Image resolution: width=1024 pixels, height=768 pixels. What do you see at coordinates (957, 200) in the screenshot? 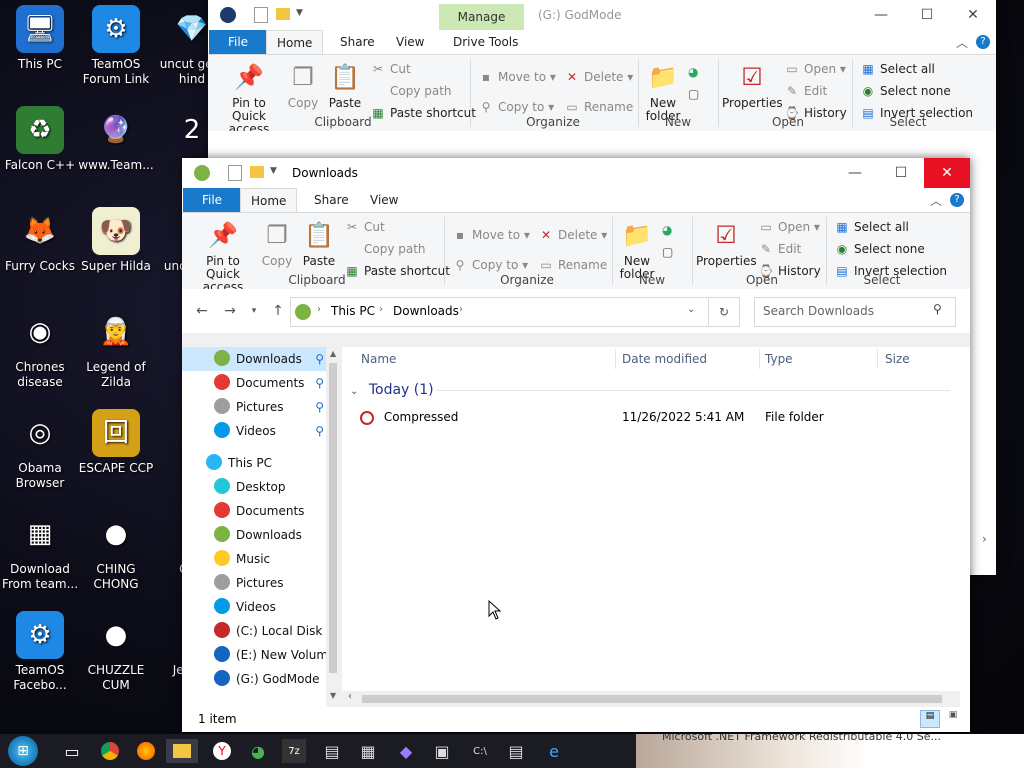
I see `help-icon: ?` at bounding box center [957, 200].